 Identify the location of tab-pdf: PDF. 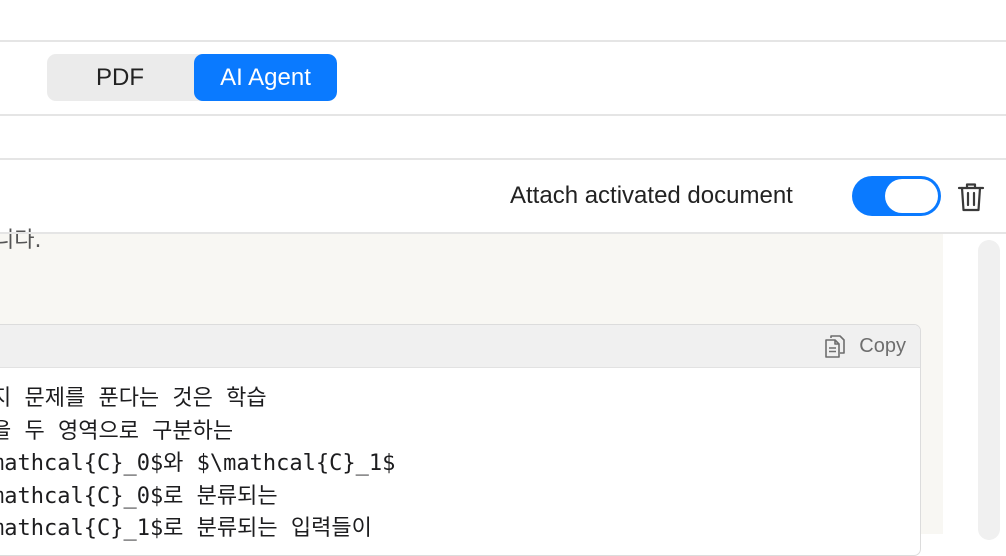
(120, 77).